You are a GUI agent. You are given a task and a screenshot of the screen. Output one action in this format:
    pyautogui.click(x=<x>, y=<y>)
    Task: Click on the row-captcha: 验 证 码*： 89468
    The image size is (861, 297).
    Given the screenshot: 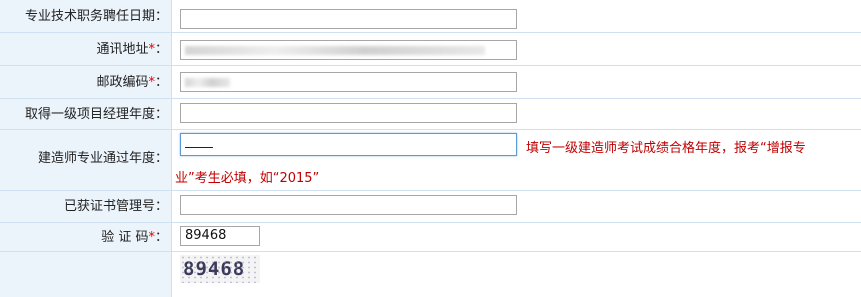 What is the action you would take?
    pyautogui.click(x=430, y=237)
    